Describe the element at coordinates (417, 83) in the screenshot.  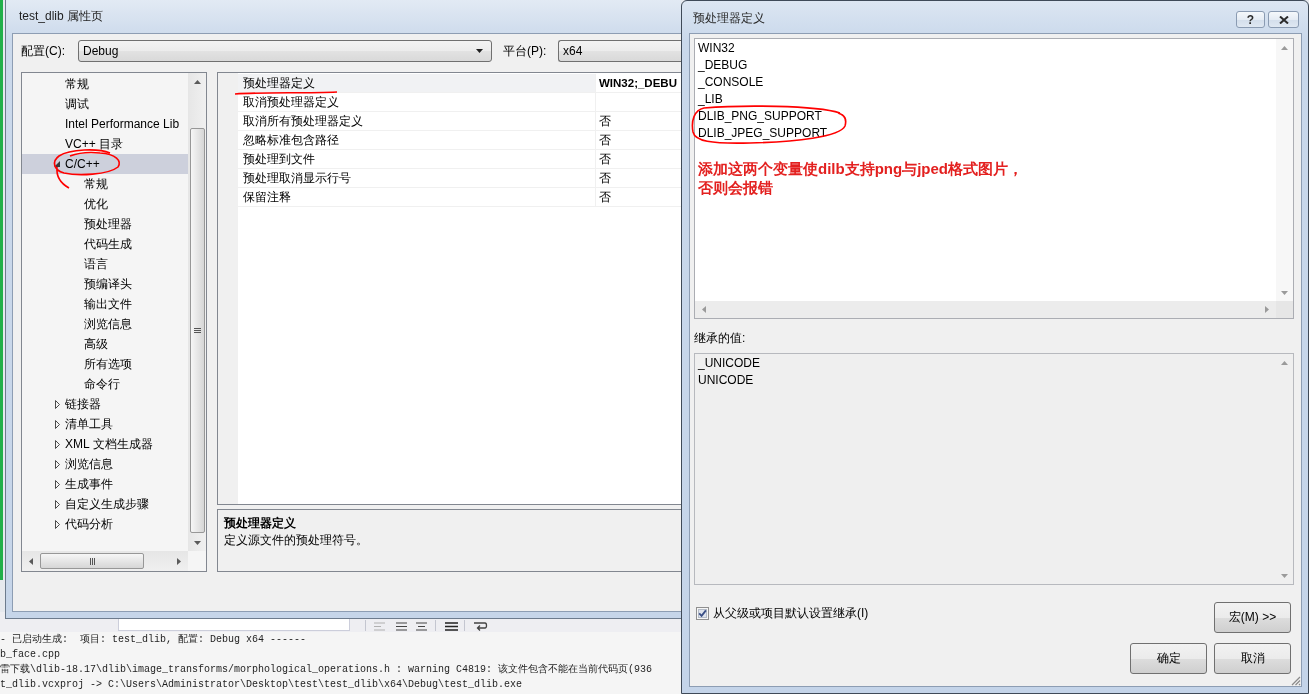
I see `property-name: 预处理器定义` at that location.